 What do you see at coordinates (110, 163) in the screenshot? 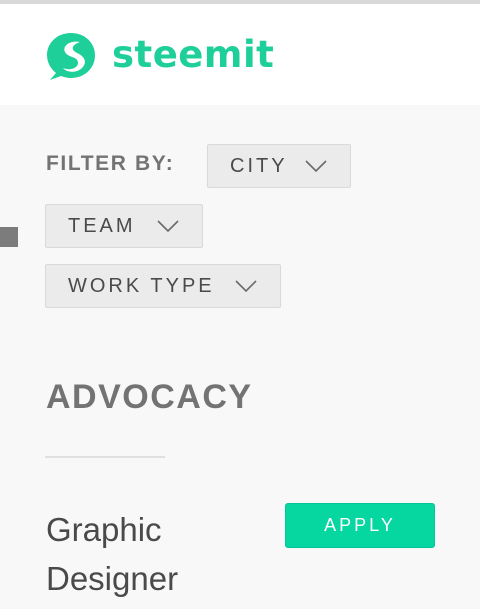
I see `filter-by-label: FILTER BY:` at bounding box center [110, 163].